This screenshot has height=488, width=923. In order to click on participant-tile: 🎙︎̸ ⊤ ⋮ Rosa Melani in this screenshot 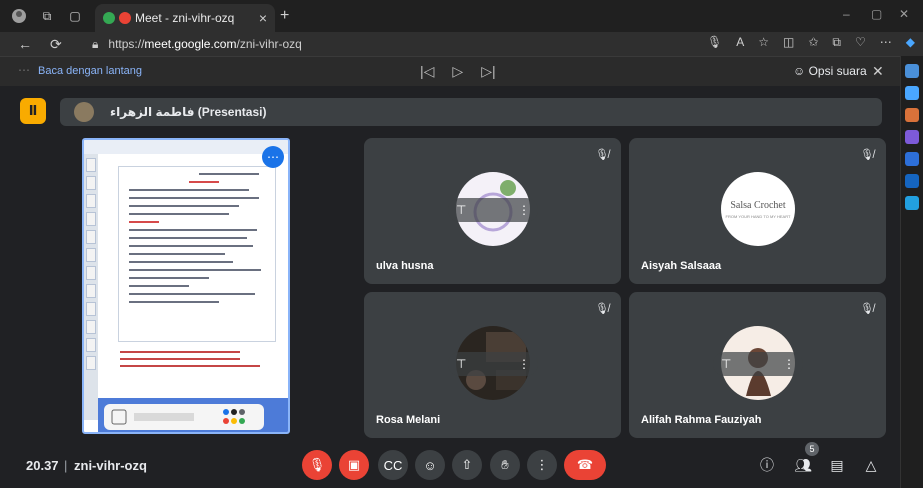, I will do `click(492, 365)`.